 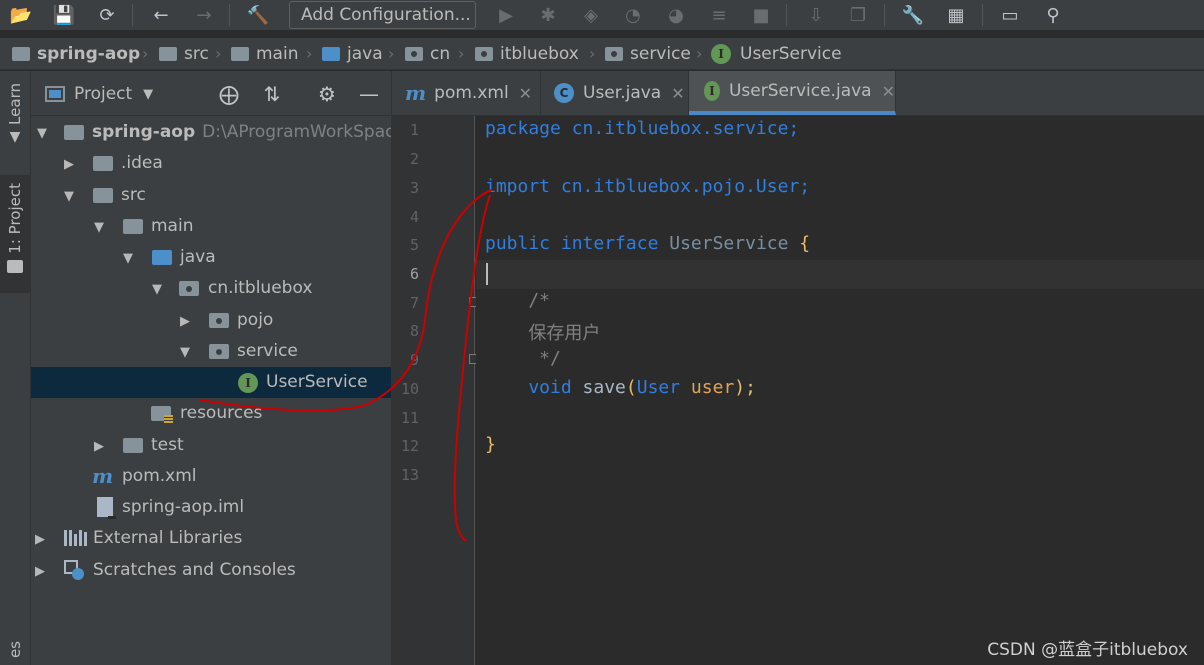 What do you see at coordinates (211, 445) in the screenshot?
I see `tree-node-test: ▶ test` at bounding box center [211, 445].